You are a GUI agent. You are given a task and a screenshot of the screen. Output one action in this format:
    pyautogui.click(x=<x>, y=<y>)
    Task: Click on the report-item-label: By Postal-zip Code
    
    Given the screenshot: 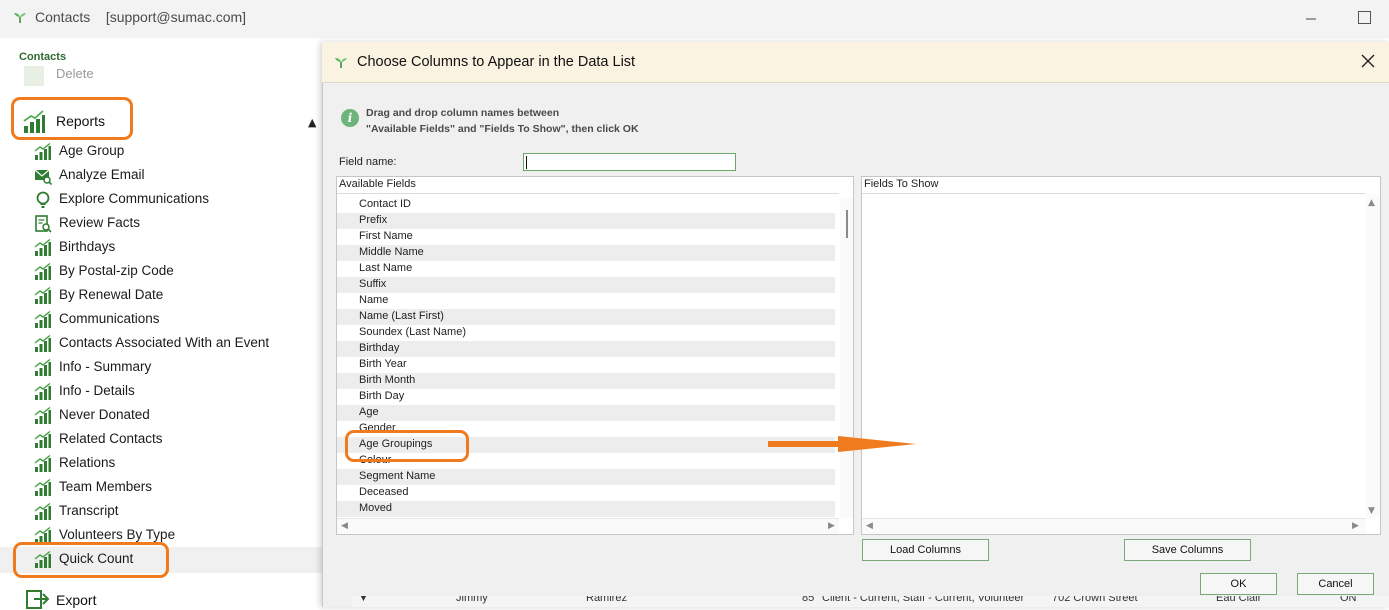 What is the action you would take?
    pyautogui.click(x=116, y=270)
    